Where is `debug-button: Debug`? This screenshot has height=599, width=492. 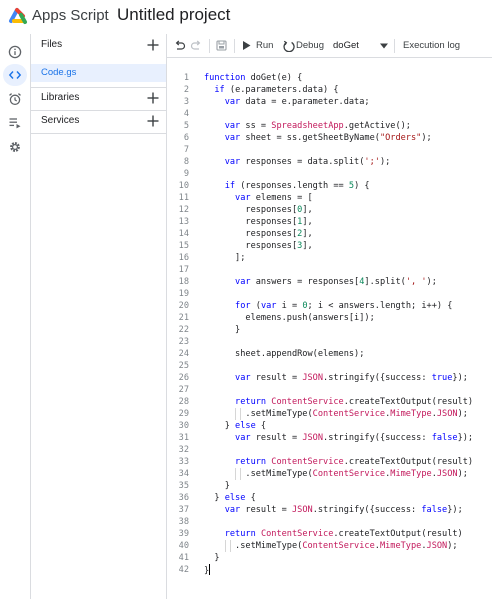 debug-button: Debug is located at coordinates (310, 45).